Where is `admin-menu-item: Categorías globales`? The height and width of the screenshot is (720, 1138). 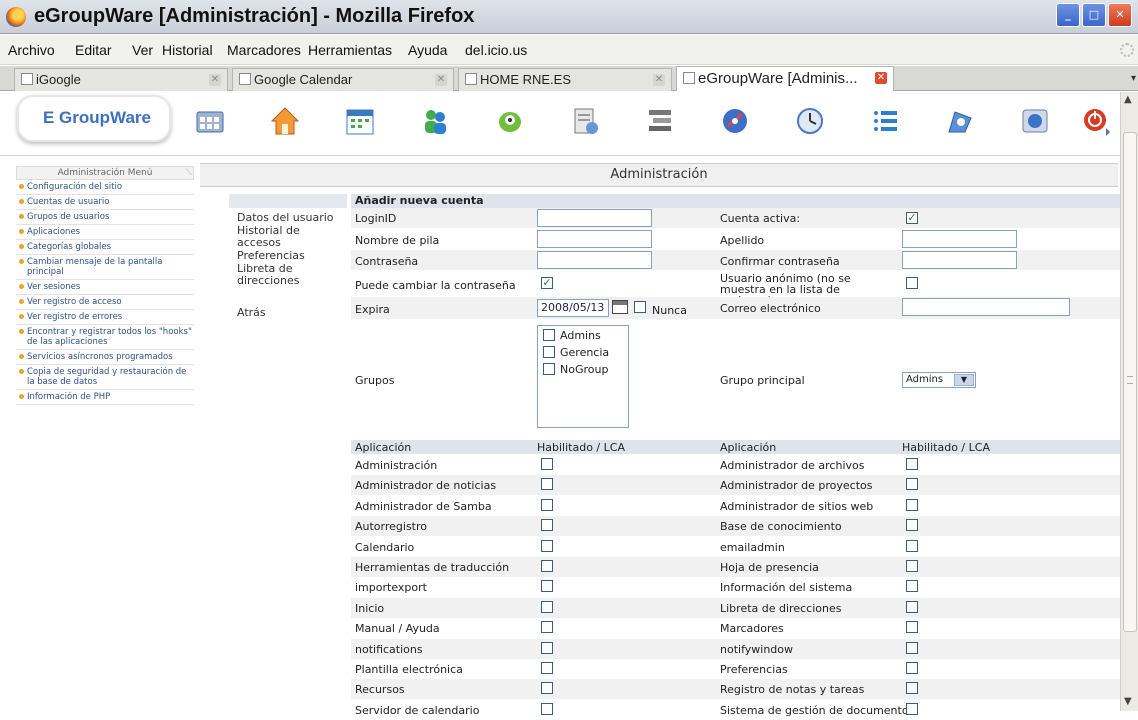 admin-menu-item: Categorías globales is located at coordinates (105, 247).